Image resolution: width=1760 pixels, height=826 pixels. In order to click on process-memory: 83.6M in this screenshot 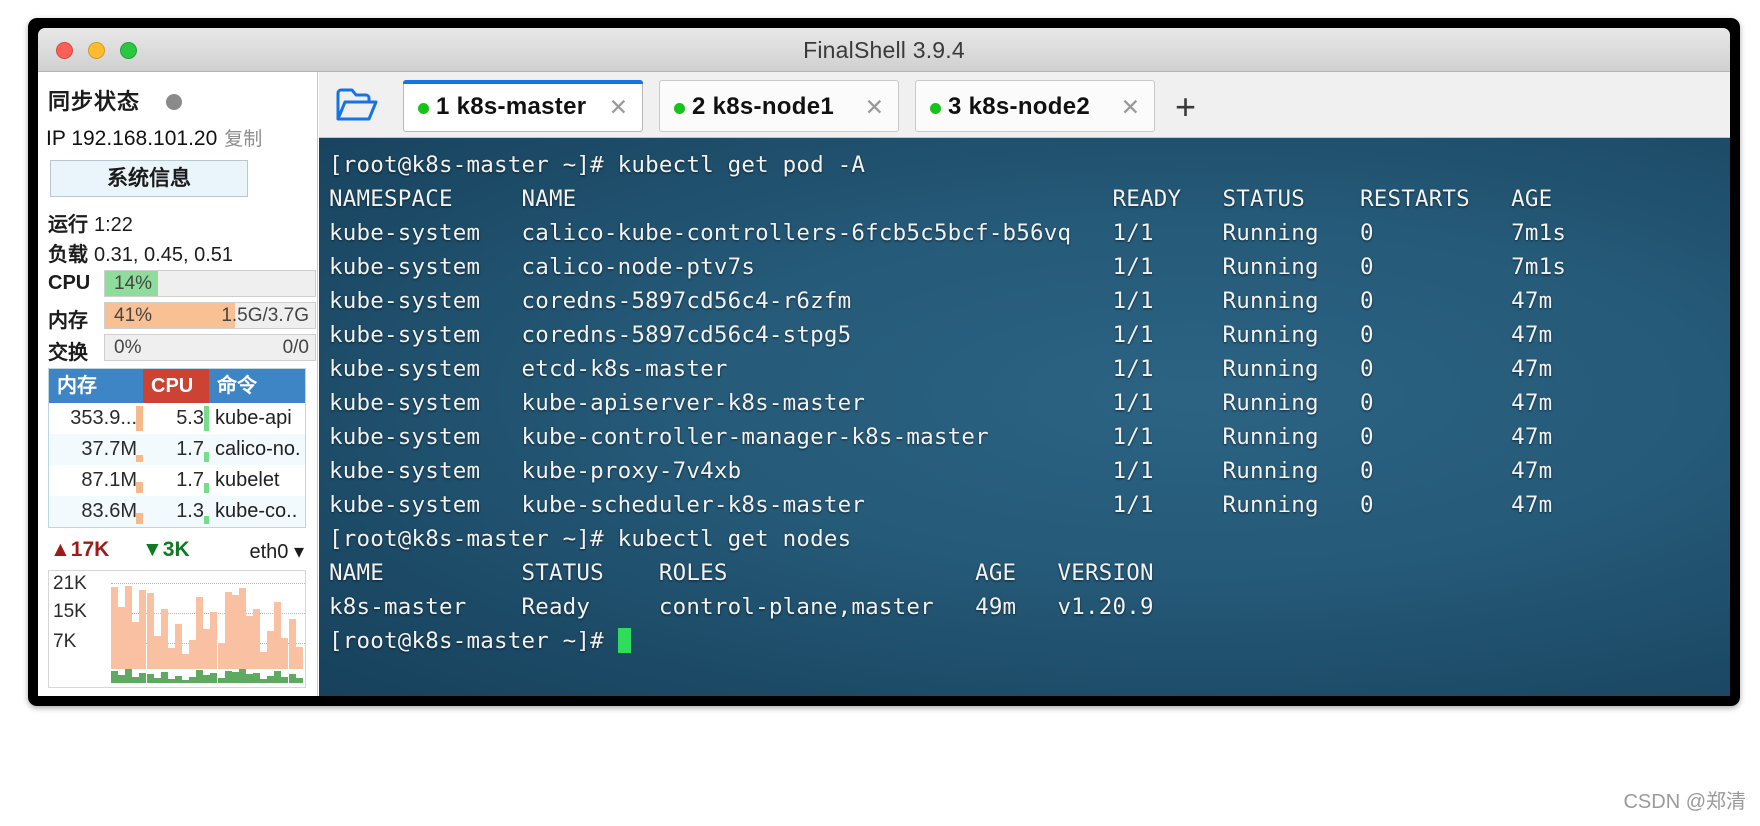, I will do `click(96, 511)`.